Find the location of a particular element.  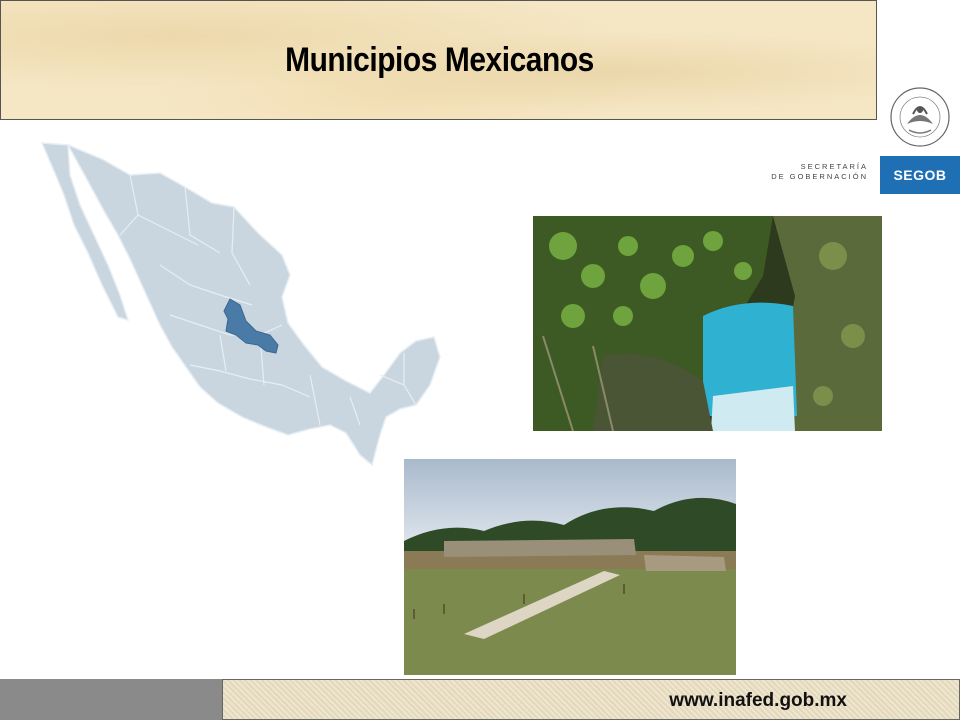

footer-left-block is located at coordinates (111, 699).